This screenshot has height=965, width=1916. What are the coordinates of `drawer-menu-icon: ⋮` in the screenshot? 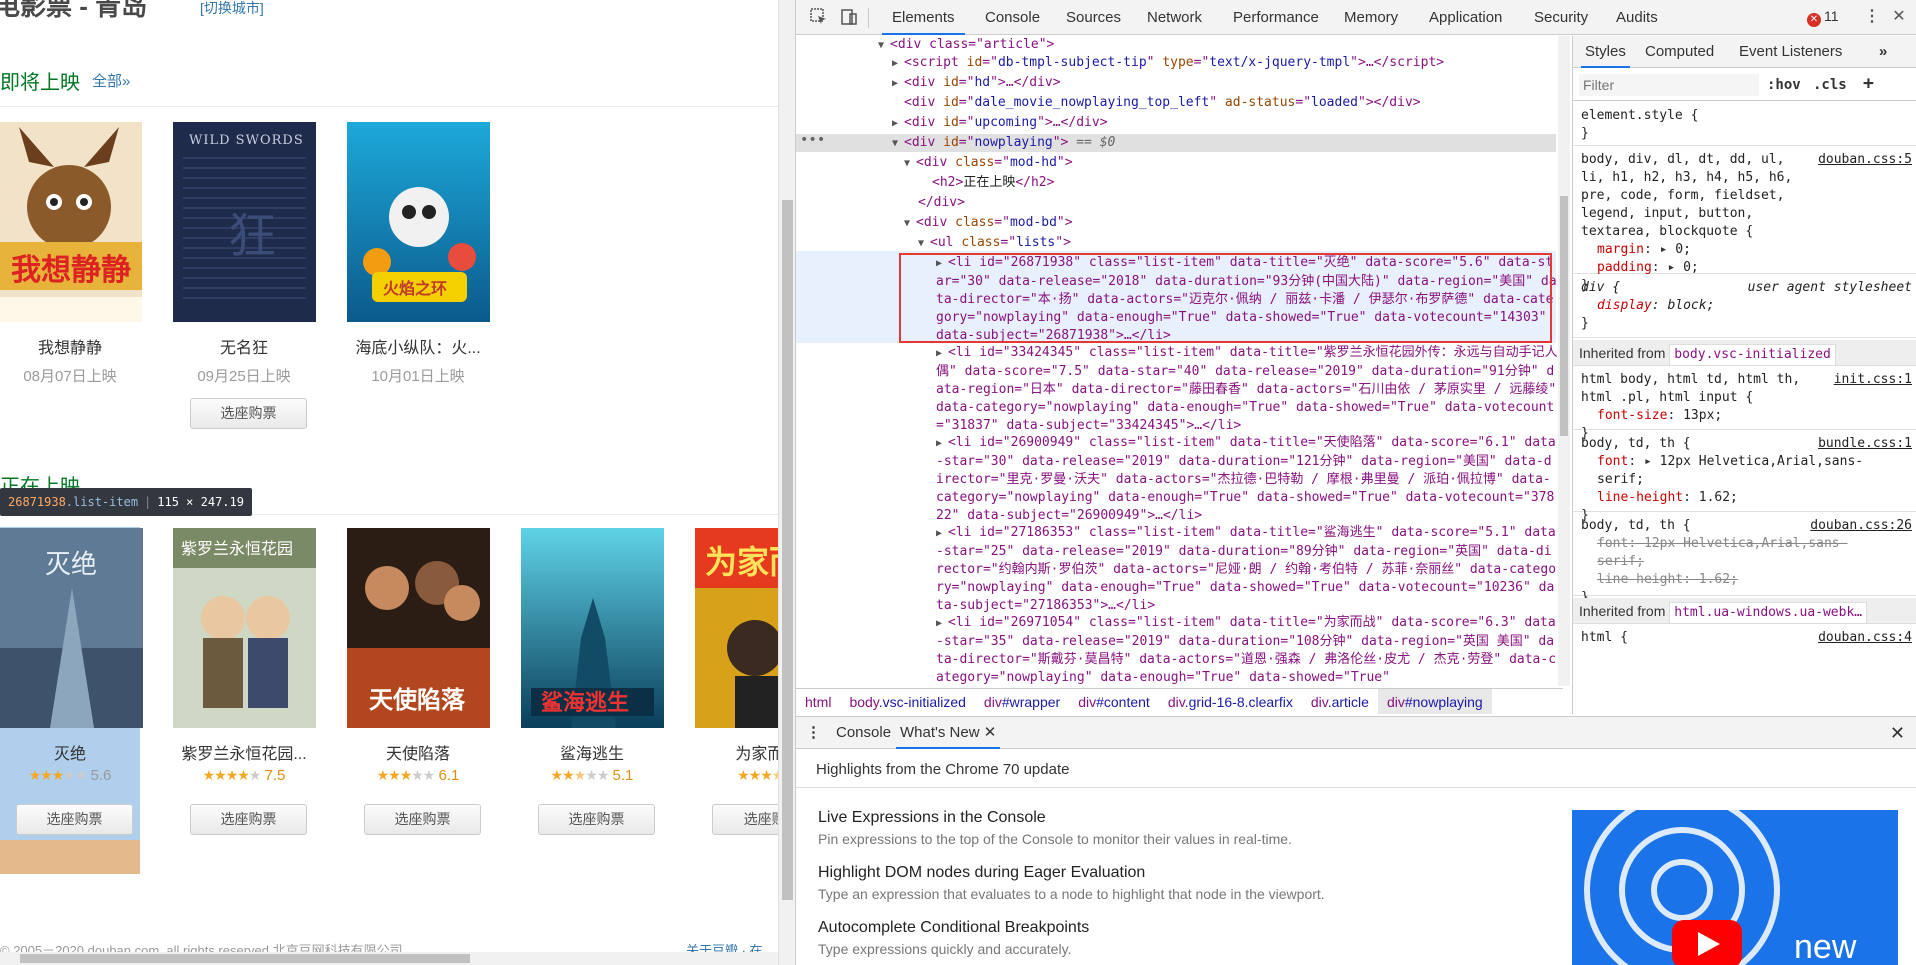 It's located at (813, 733).